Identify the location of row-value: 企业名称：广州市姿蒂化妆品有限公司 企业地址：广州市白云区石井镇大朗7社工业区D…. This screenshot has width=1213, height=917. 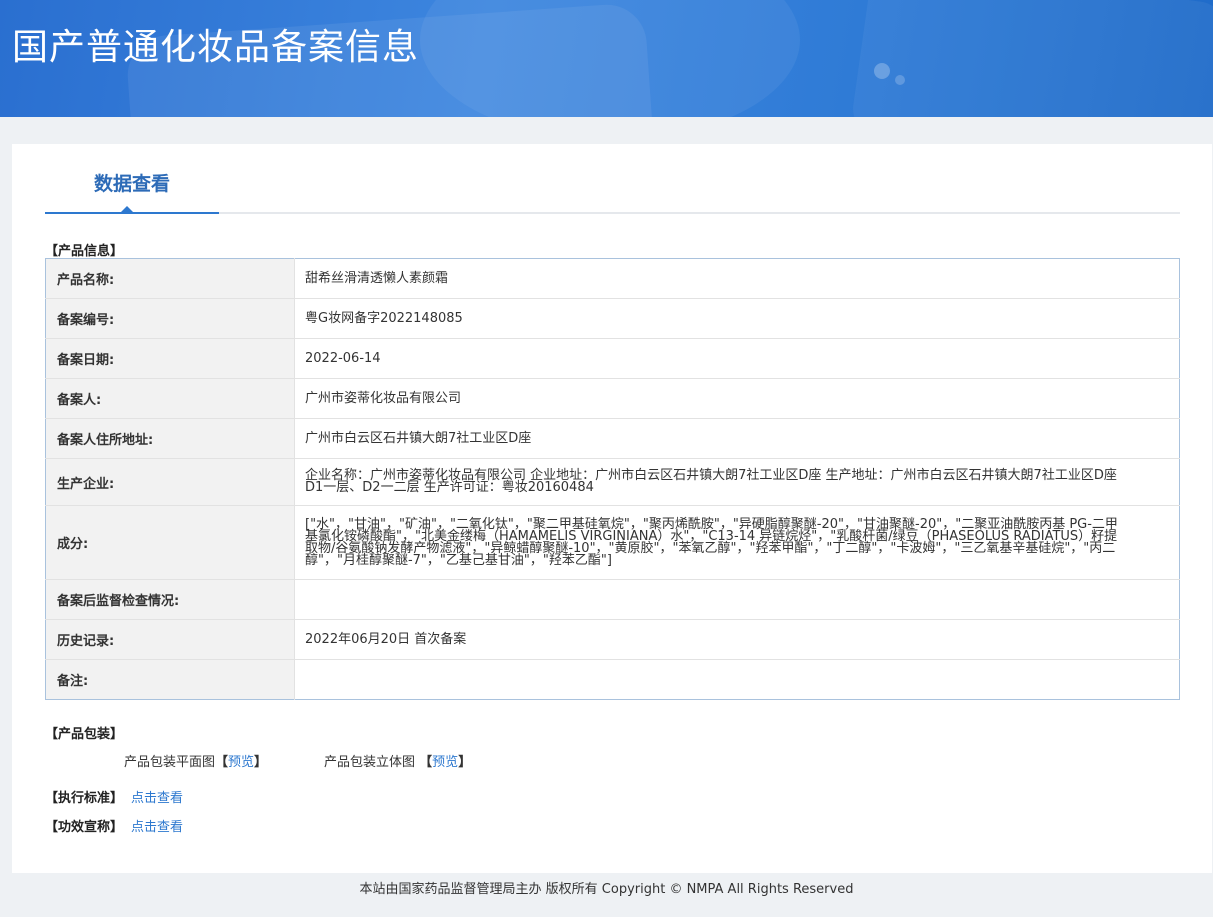
(737, 482).